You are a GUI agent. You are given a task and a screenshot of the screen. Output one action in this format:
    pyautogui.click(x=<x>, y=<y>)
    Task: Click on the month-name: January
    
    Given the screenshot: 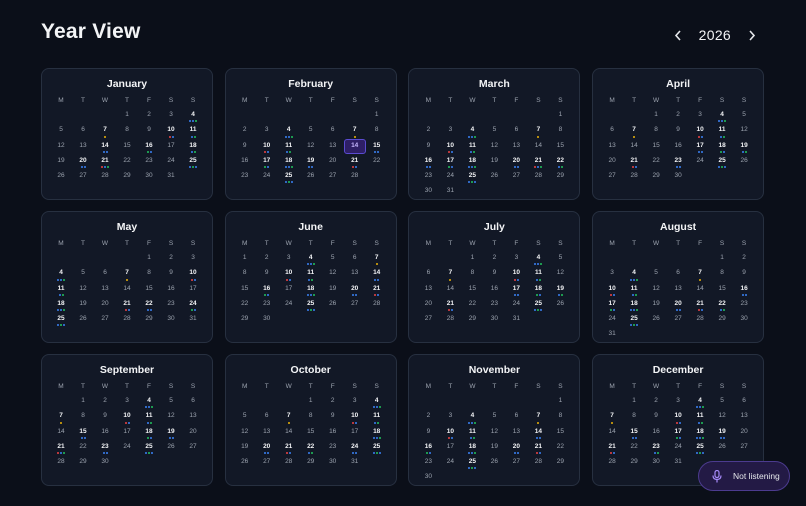 What is the action you would take?
    pyautogui.click(x=127, y=84)
    